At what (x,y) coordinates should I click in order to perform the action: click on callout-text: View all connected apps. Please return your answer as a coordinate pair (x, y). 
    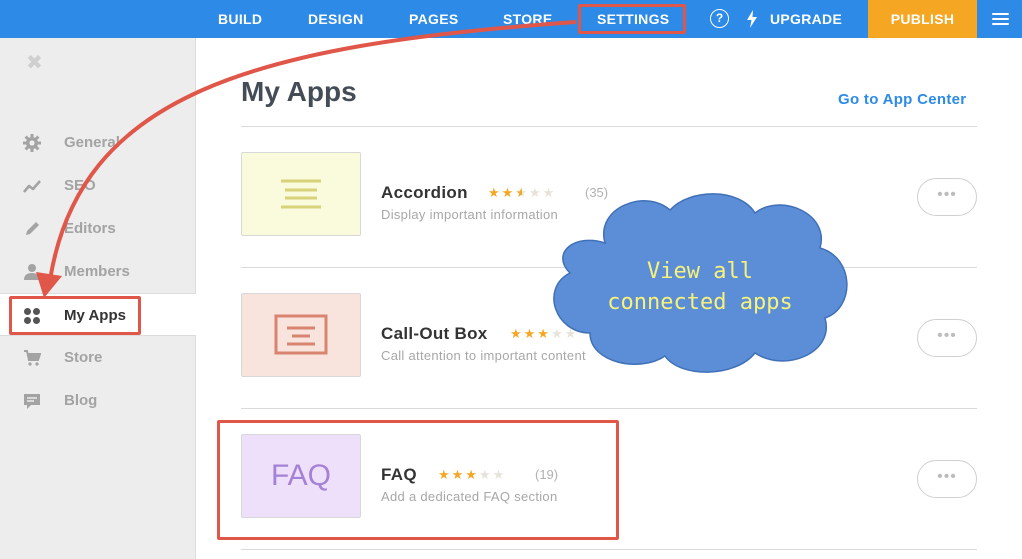
    Looking at the image, I should click on (700, 287).